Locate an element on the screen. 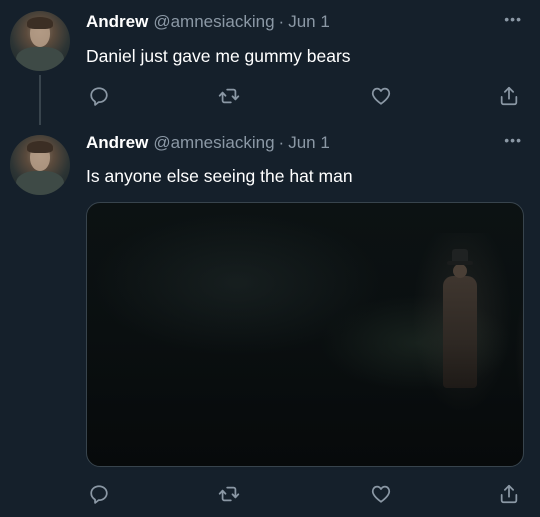 This screenshot has height=517, width=540. thread-line is located at coordinates (40, 100).